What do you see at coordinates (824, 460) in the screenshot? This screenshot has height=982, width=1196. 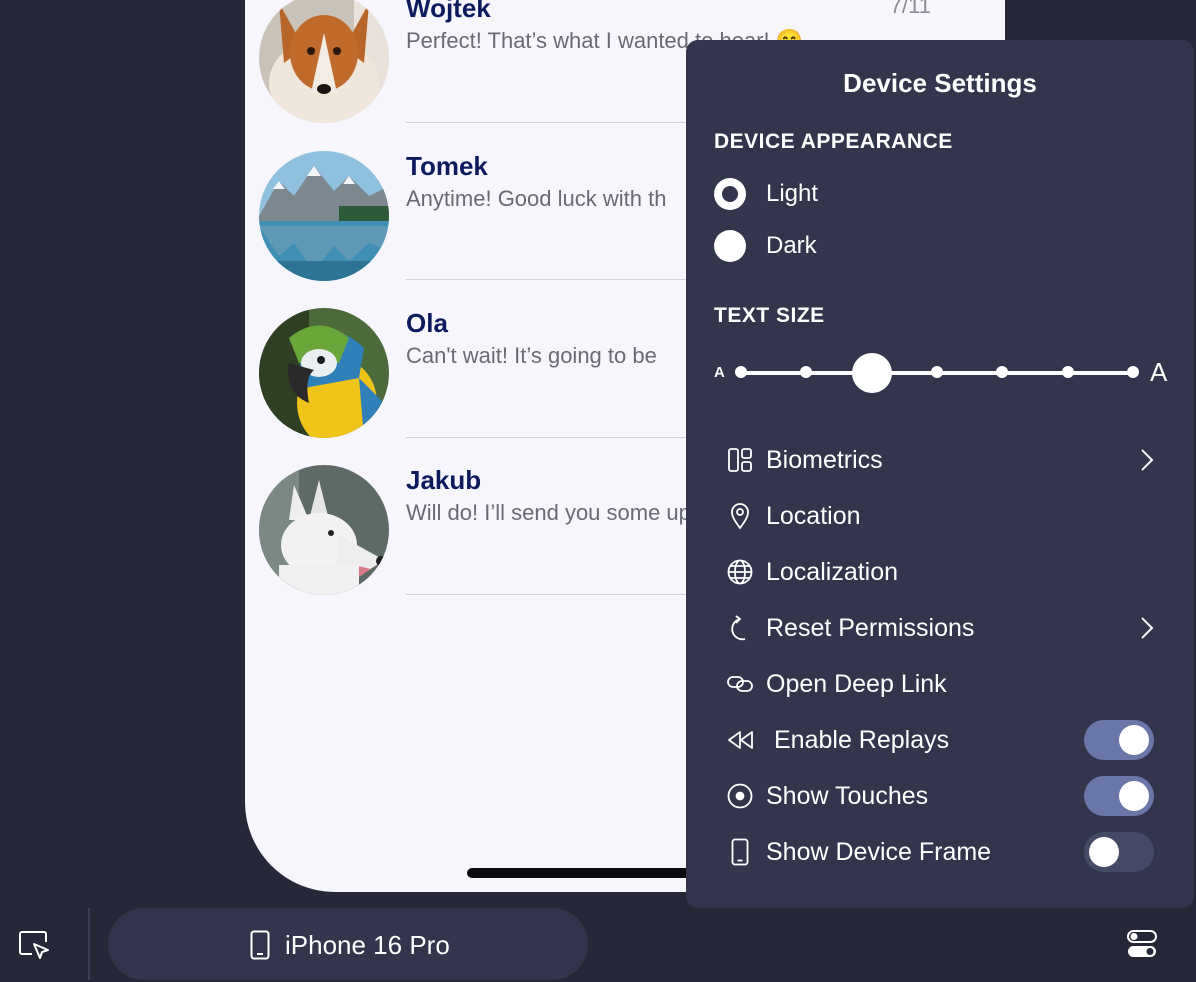 I see `menu-label: Biometrics` at bounding box center [824, 460].